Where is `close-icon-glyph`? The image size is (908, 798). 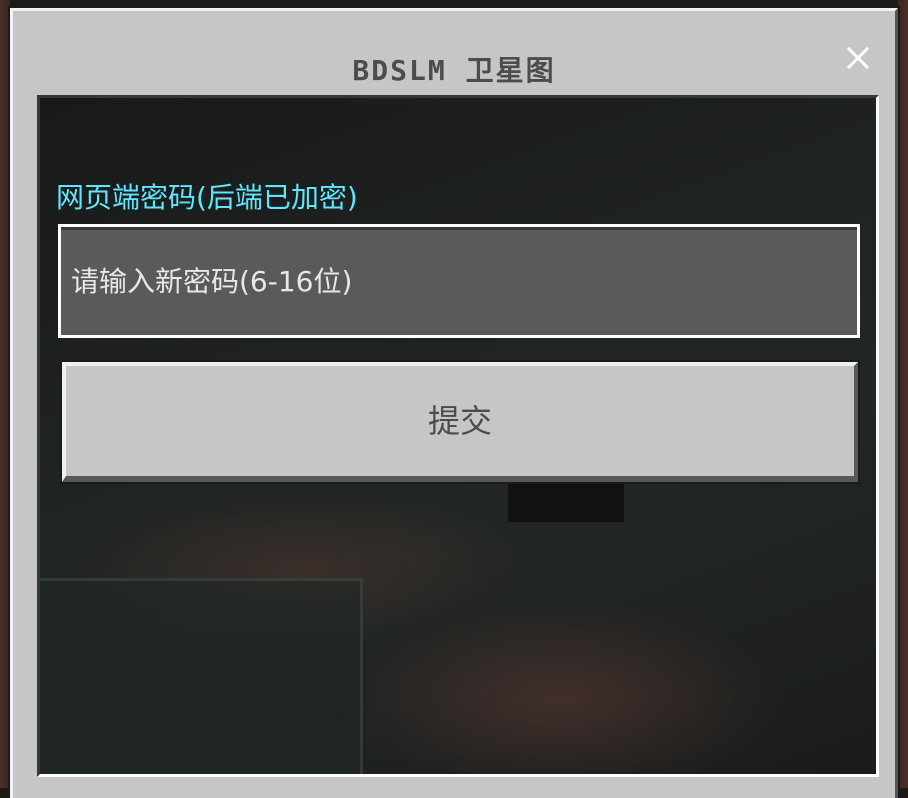
close-icon-glyph is located at coordinates (858, 58).